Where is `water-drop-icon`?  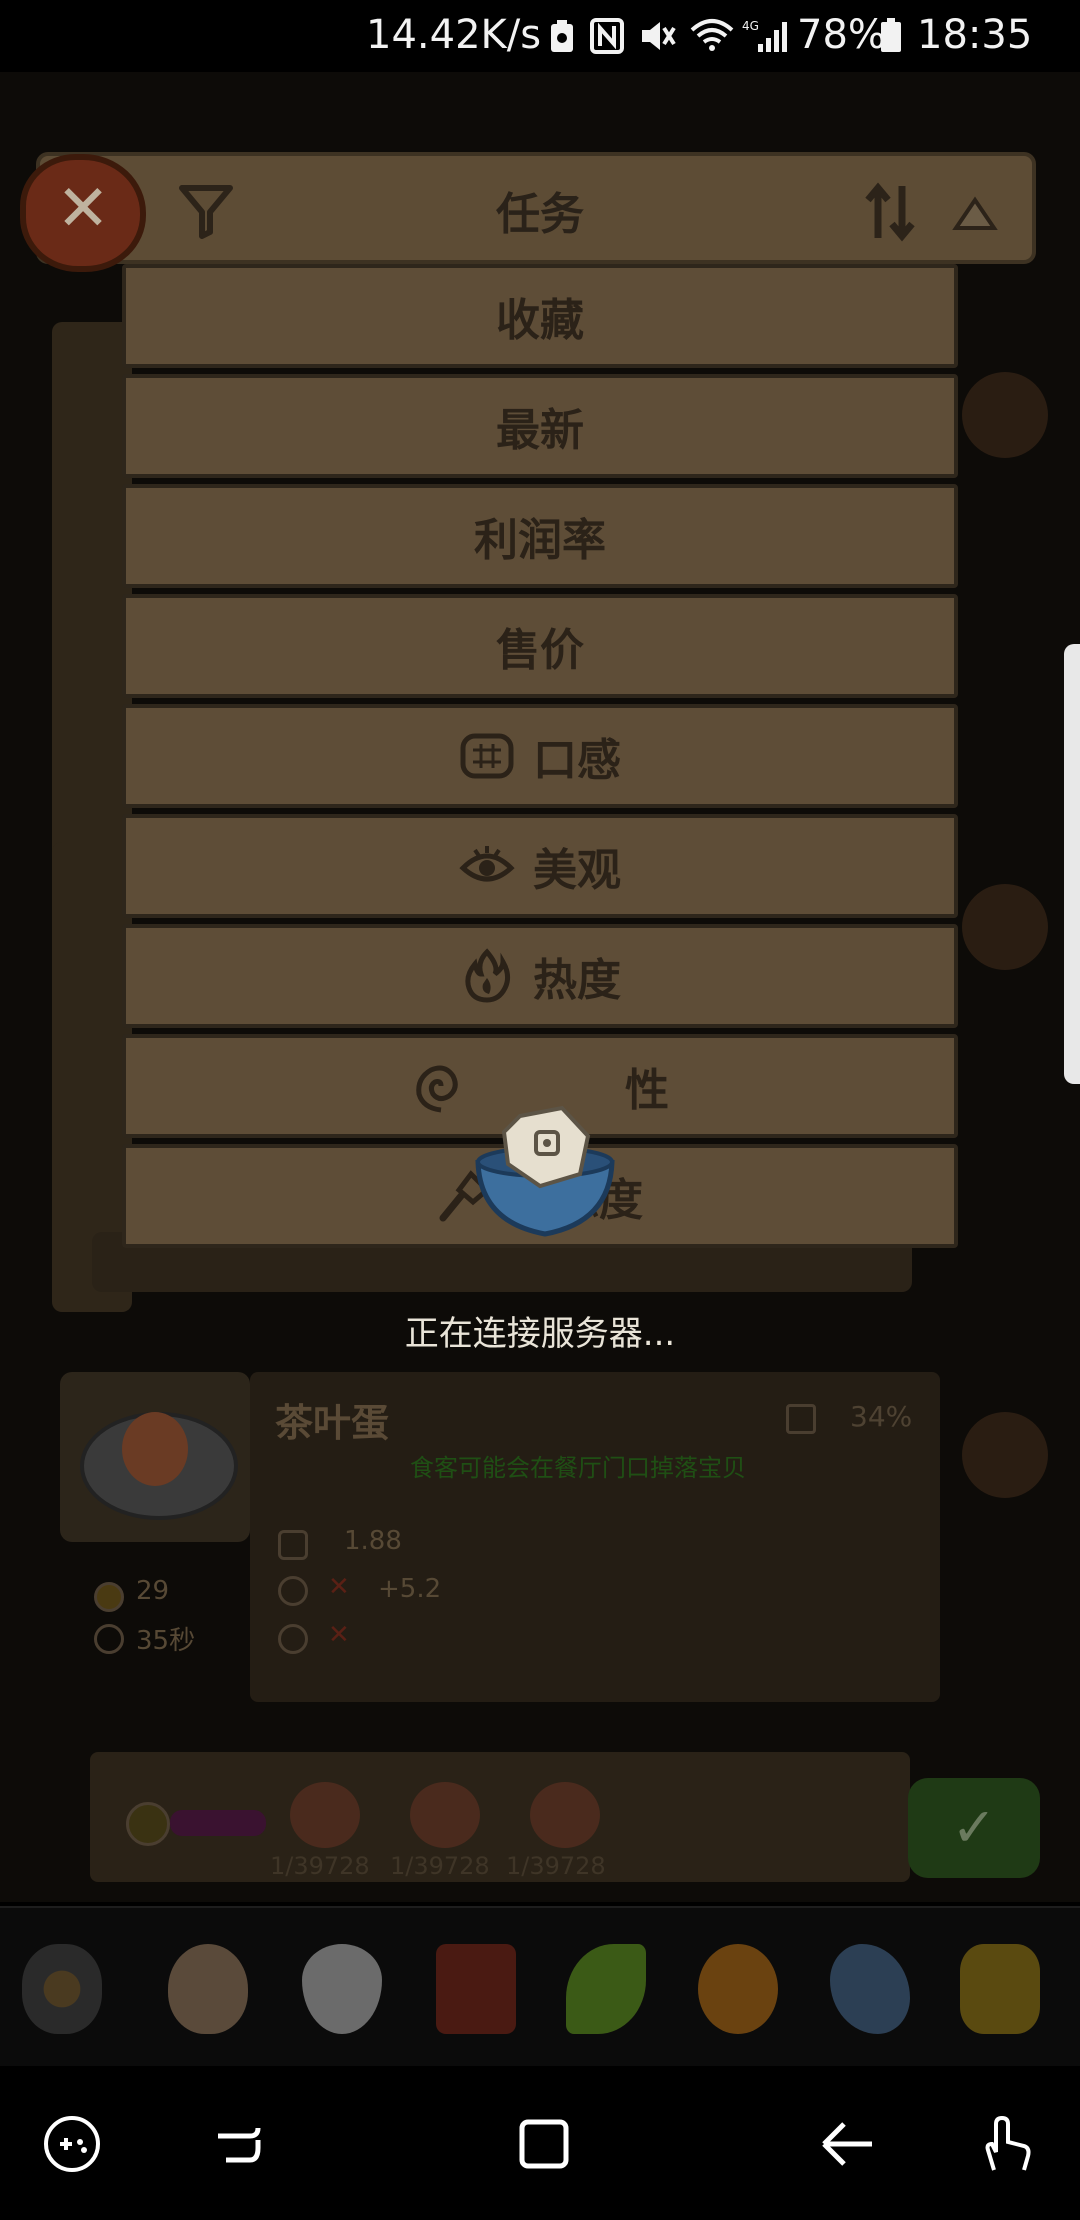 water-drop-icon is located at coordinates (342, 1989).